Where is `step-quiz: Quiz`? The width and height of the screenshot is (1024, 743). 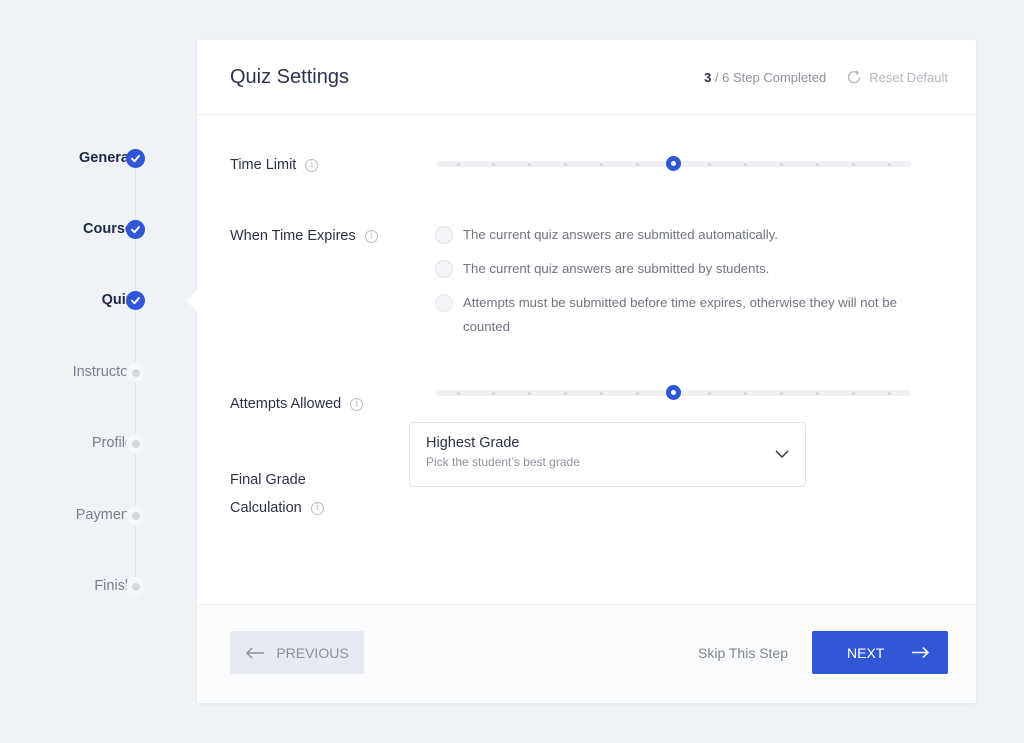 step-quiz: Quiz is located at coordinates (80, 300).